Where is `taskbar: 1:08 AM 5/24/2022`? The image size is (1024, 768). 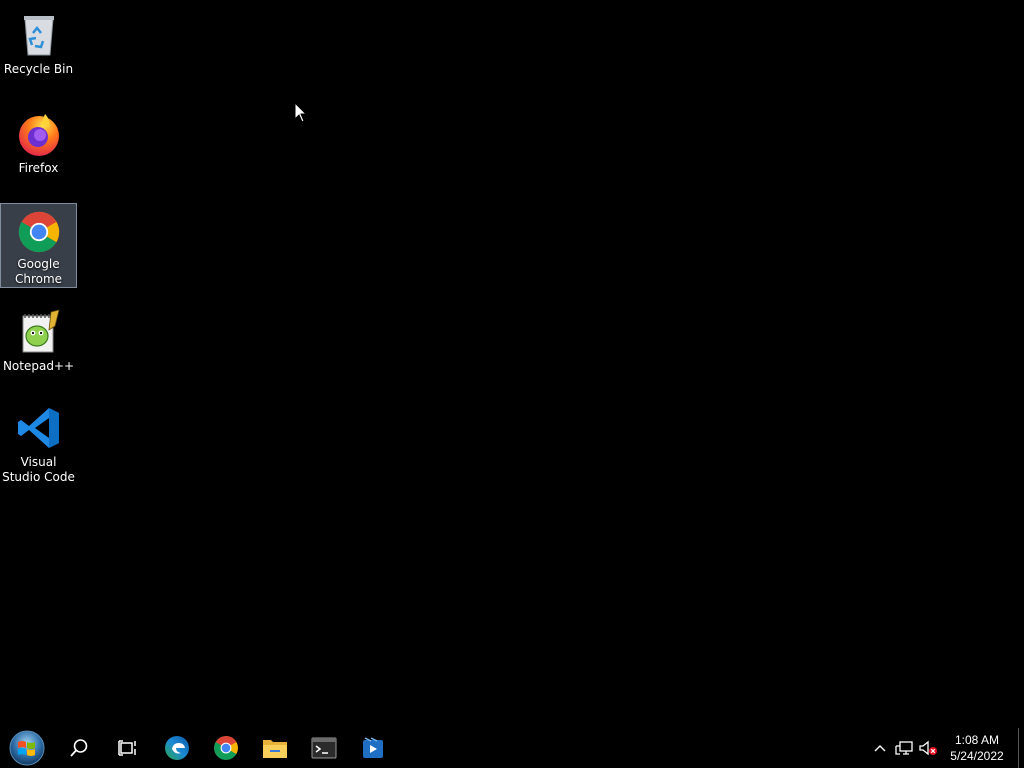
taskbar: 1:08 AM 5/24/2022 is located at coordinates (512, 748).